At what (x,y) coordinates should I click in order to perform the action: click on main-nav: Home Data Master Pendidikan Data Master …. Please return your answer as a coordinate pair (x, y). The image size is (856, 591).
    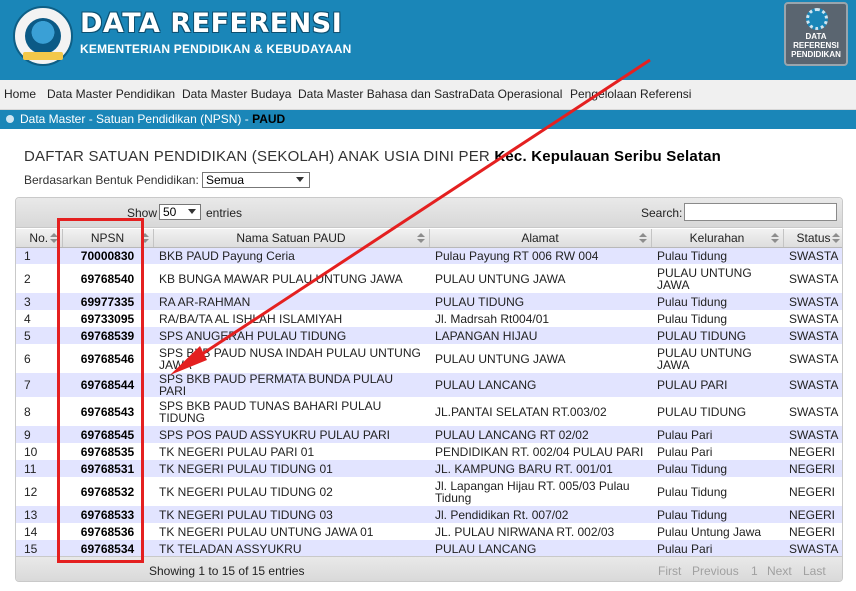
    Looking at the image, I should click on (428, 95).